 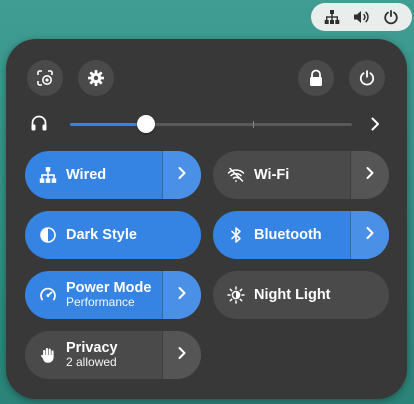 I want to click on toggle-wifi: Wi-Fi, so click(x=301, y=175).